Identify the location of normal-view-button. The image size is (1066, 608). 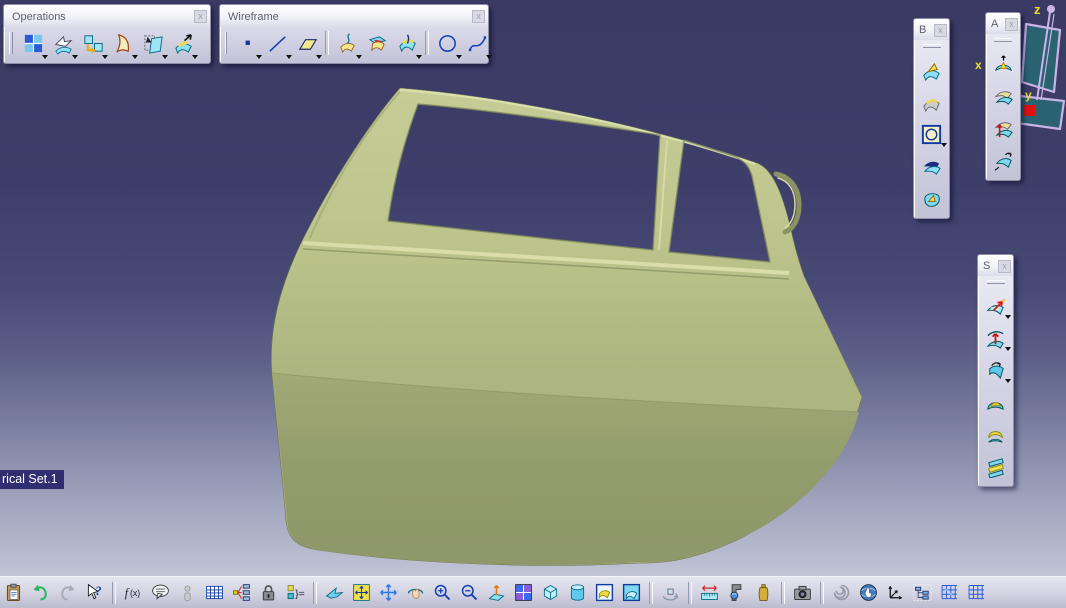
(496, 592).